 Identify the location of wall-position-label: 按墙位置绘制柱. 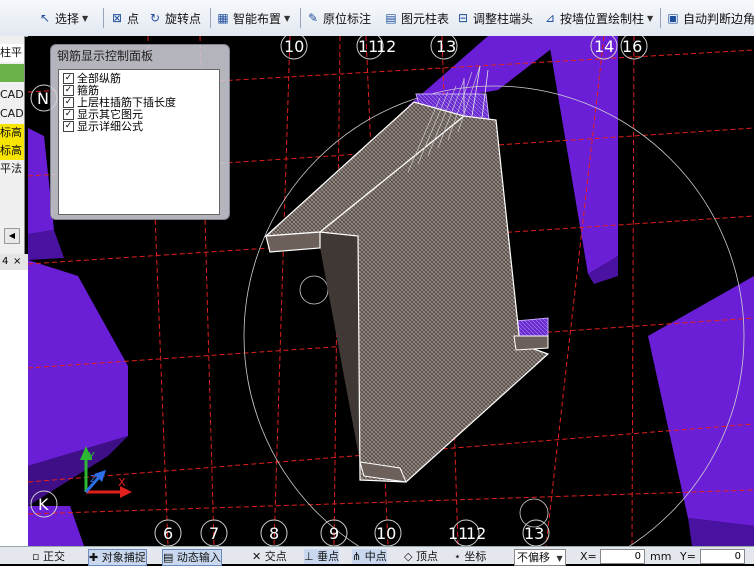
(602, 18).